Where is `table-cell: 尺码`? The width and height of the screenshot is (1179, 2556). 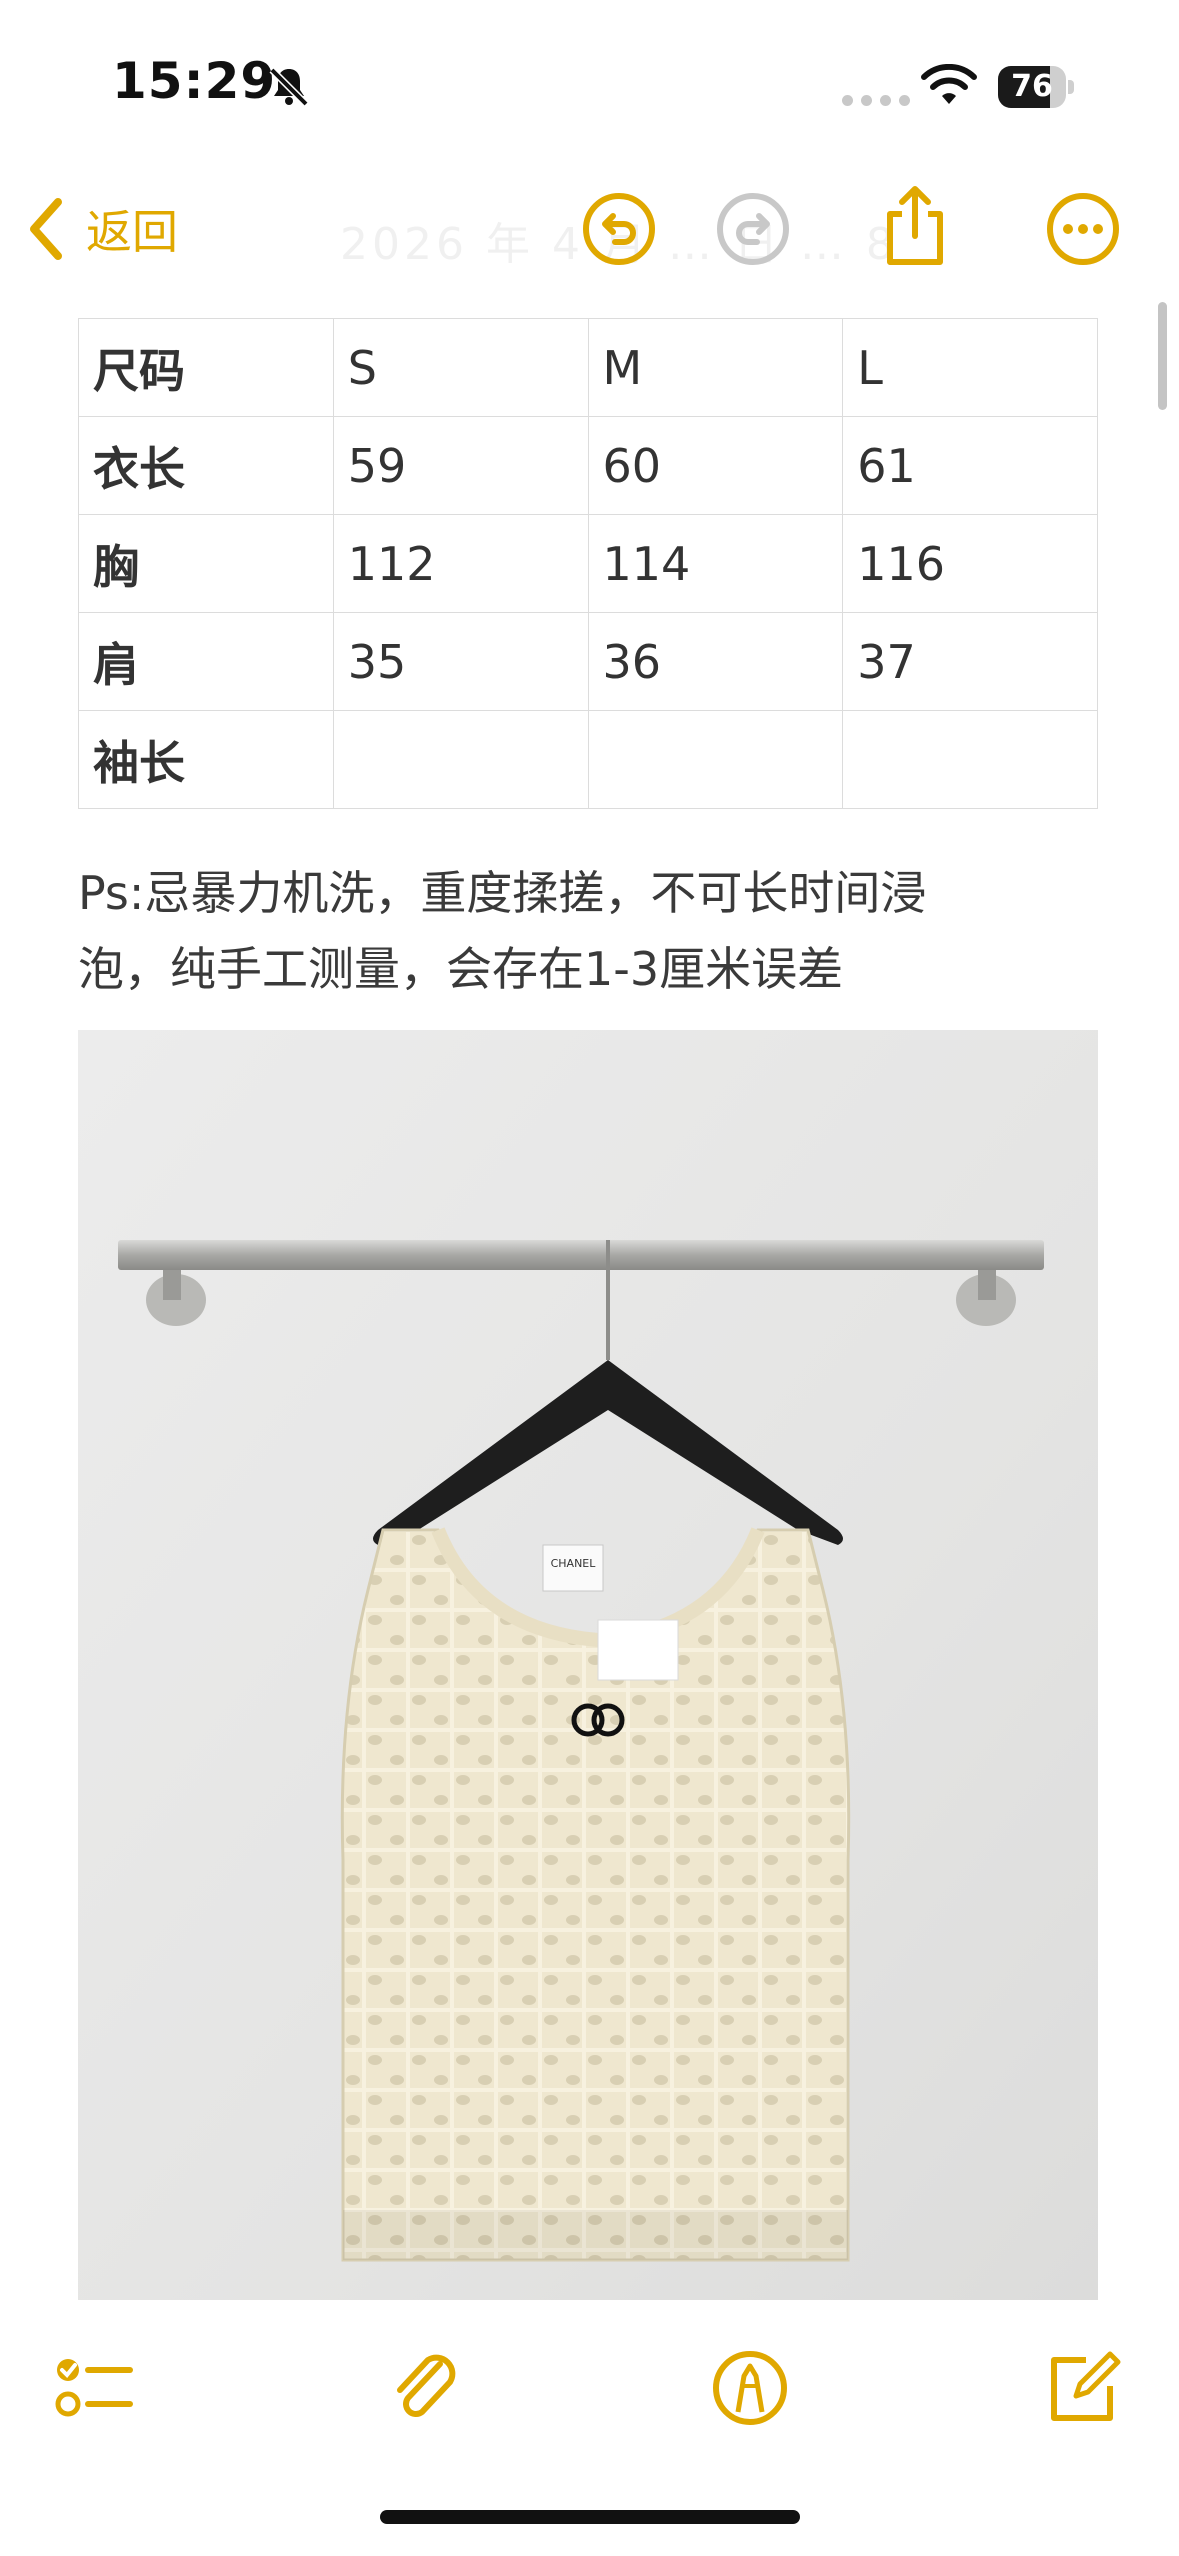
table-cell: 尺码 is located at coordinates (206, 367).